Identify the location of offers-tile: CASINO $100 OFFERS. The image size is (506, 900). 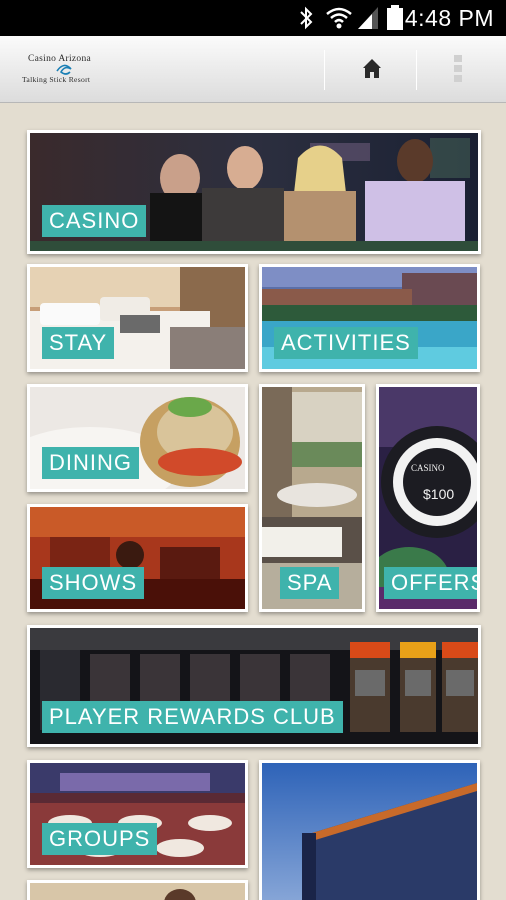
(428, 498).